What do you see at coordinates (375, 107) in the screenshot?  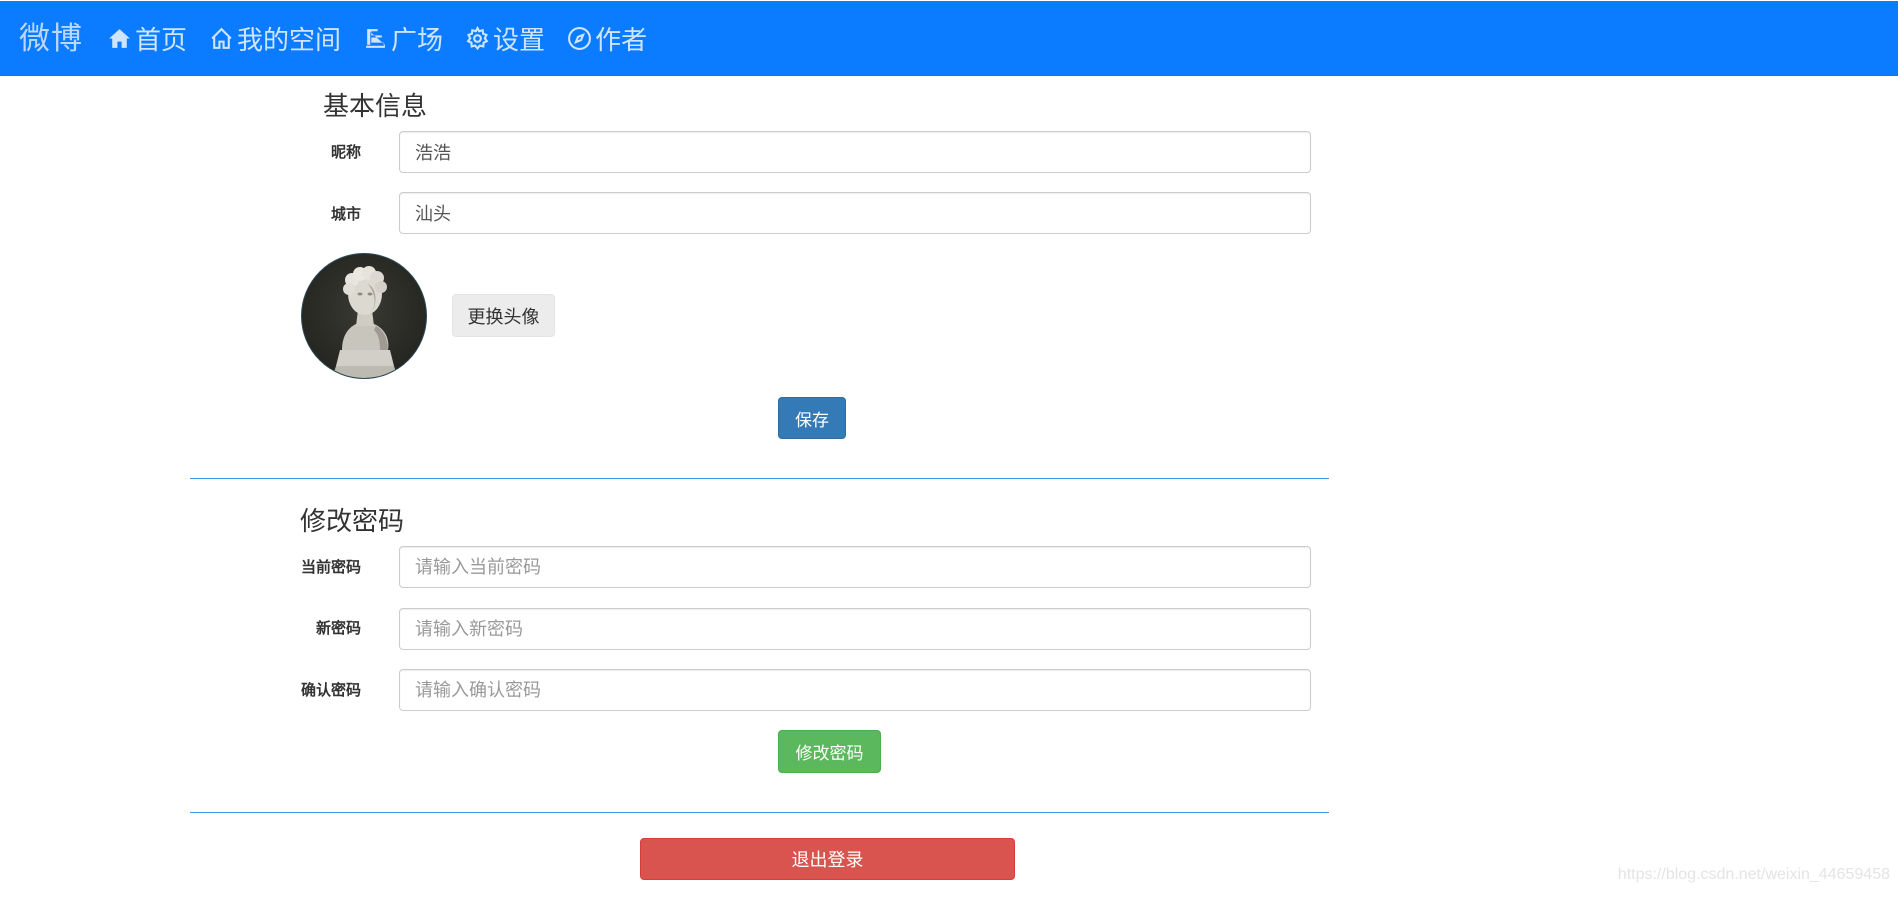 I see `basic-info-title: 基本信息` at bounding box center [375, 107].